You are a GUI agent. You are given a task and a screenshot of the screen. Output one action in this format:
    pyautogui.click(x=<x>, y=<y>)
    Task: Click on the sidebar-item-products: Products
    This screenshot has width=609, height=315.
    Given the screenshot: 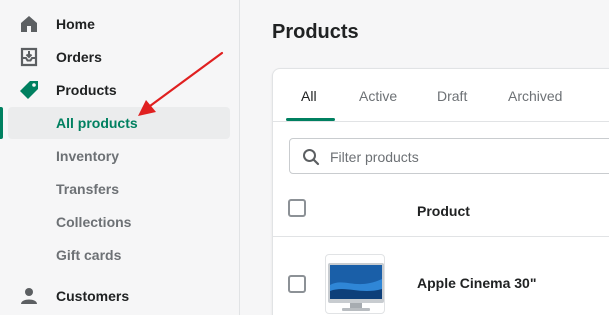 What is the action you would take?
    pyautogui.click(x=119, y=90)
    